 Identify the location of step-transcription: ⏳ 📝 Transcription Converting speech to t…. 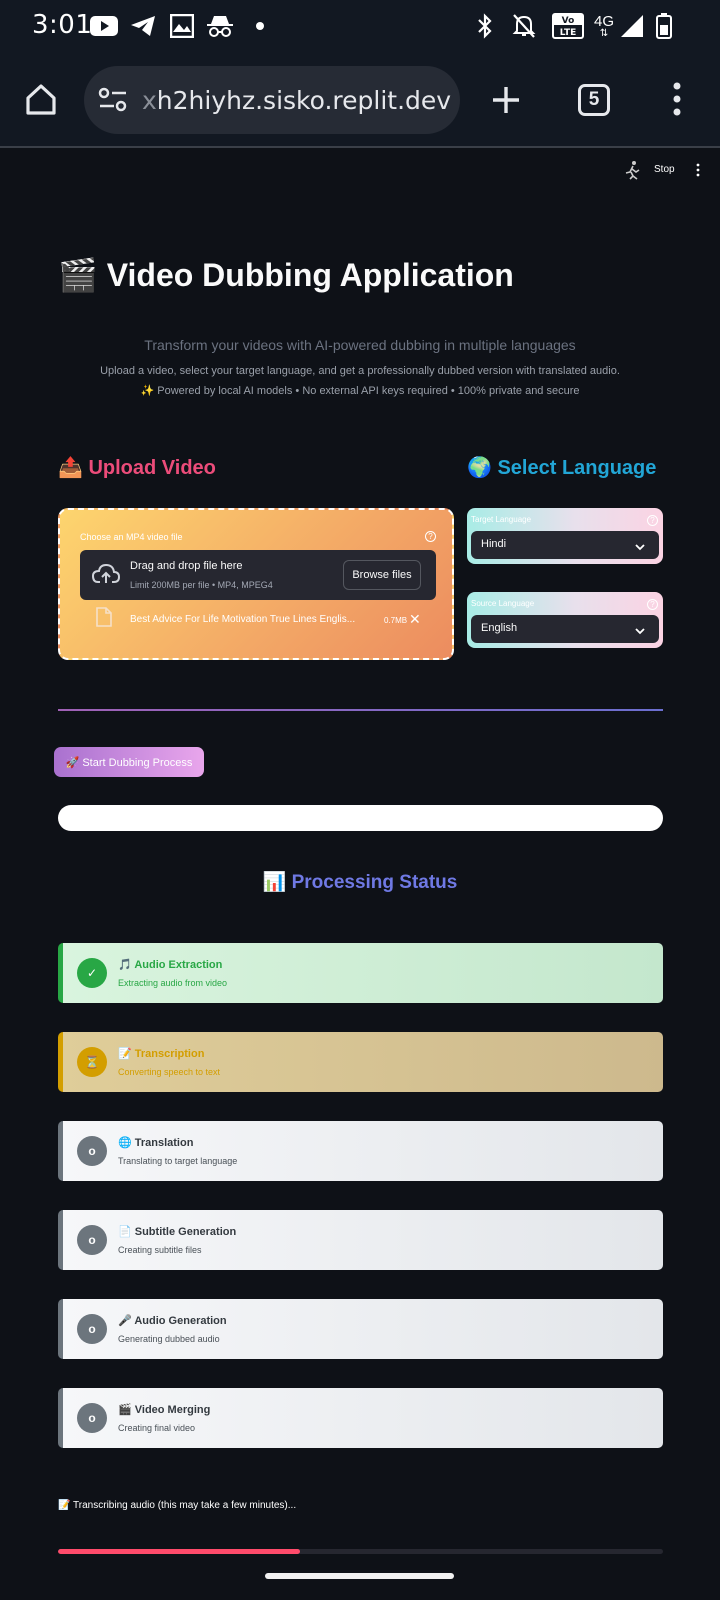
(360, 1062).